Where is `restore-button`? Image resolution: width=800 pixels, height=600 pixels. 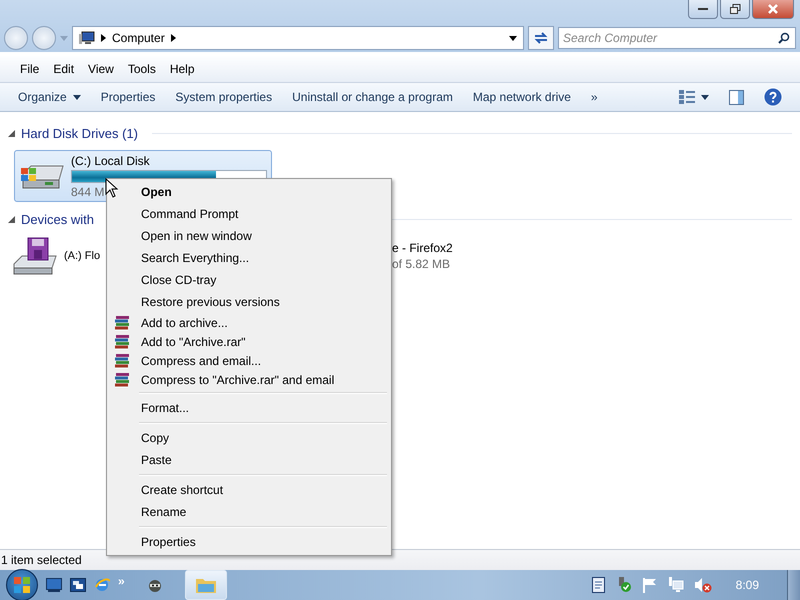 restore-button is located at coordinates (735, 9).